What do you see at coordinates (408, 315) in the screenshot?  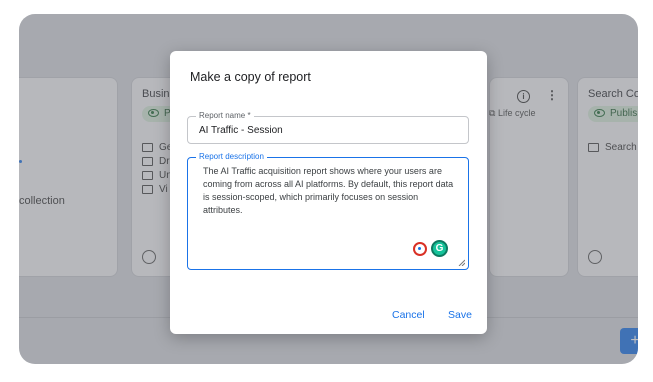 I see `cancel-button: Cancel` at bounding box center [408, 315].